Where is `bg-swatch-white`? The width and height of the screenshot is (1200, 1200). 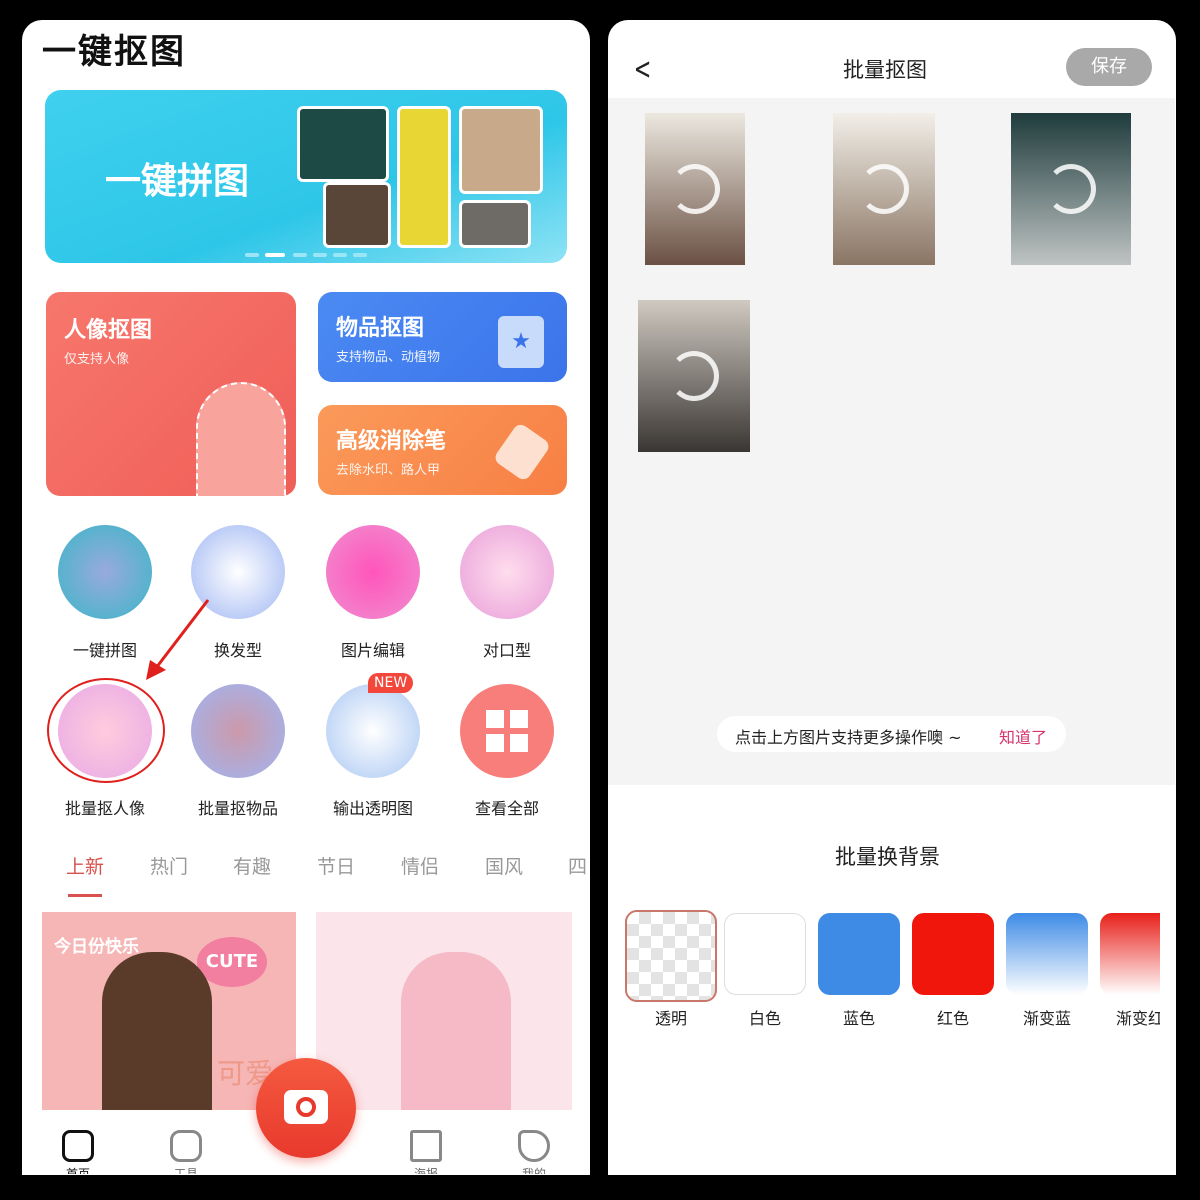 bg-swatch-white is located at coordinates (765, 954).